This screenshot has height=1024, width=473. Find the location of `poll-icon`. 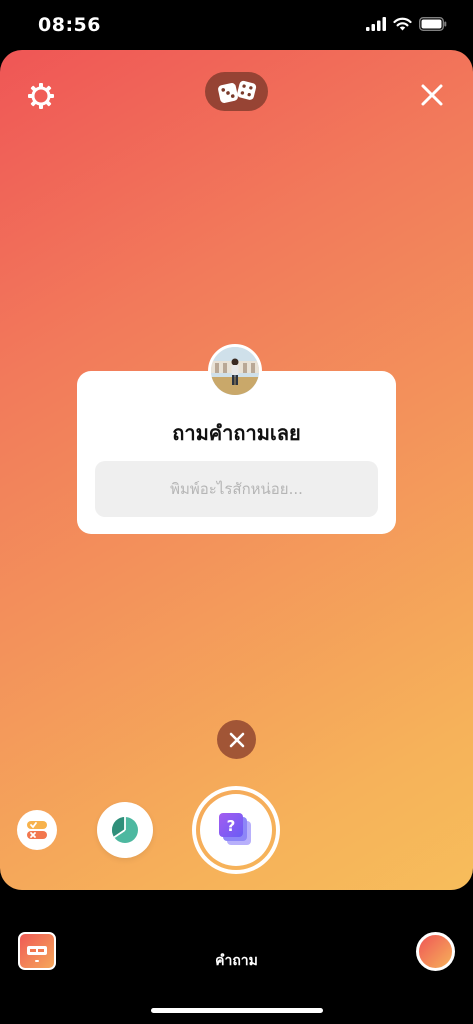

poll-icon is located at coordinates (125, 830).